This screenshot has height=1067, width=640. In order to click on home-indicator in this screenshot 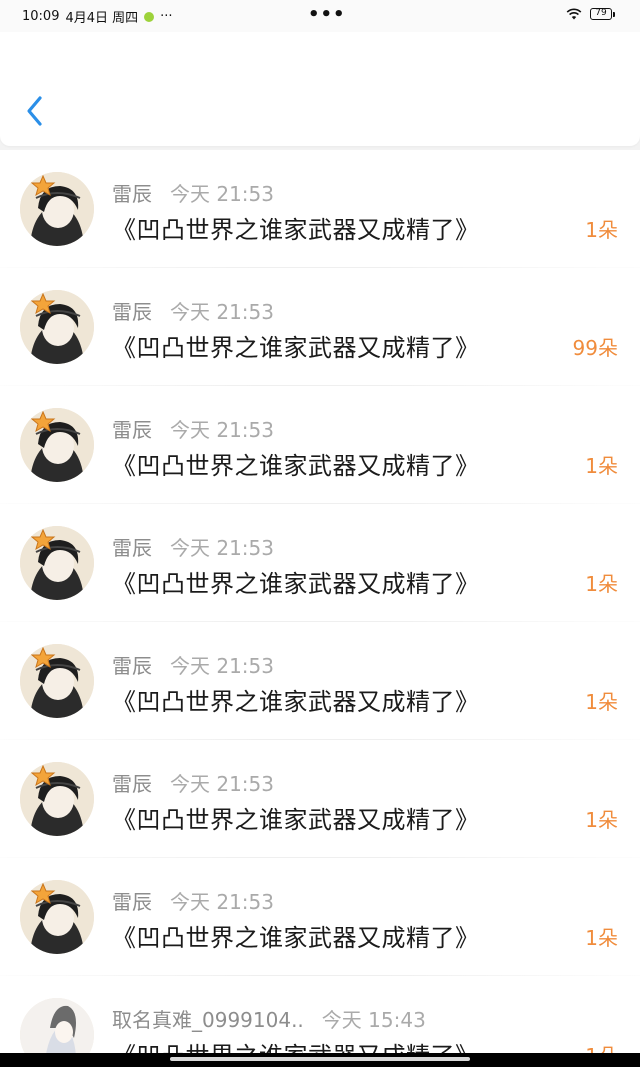, I will do `click(320, 1059)`.